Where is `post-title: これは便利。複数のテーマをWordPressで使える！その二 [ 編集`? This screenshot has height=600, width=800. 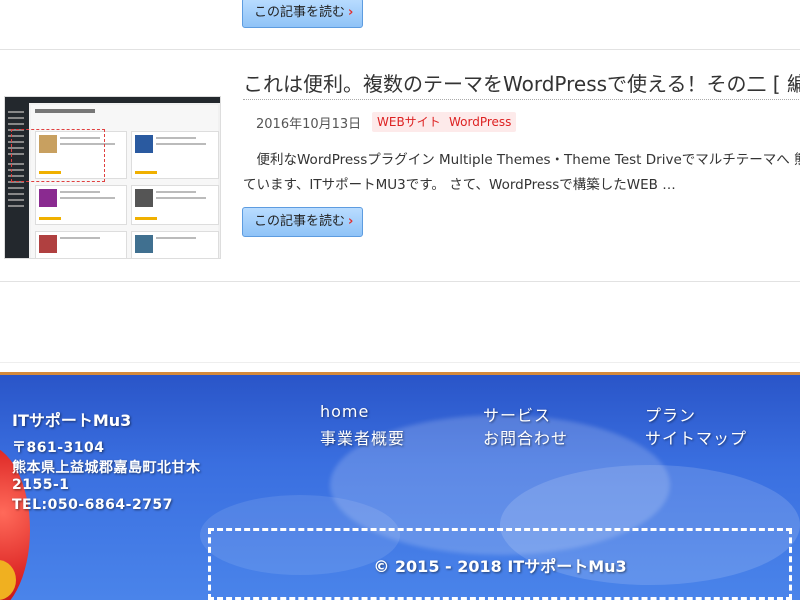
post-title: これは便利。複数のテーマをWordPressで使える！その二 [ 編集 is located at coordinates (521, 84).